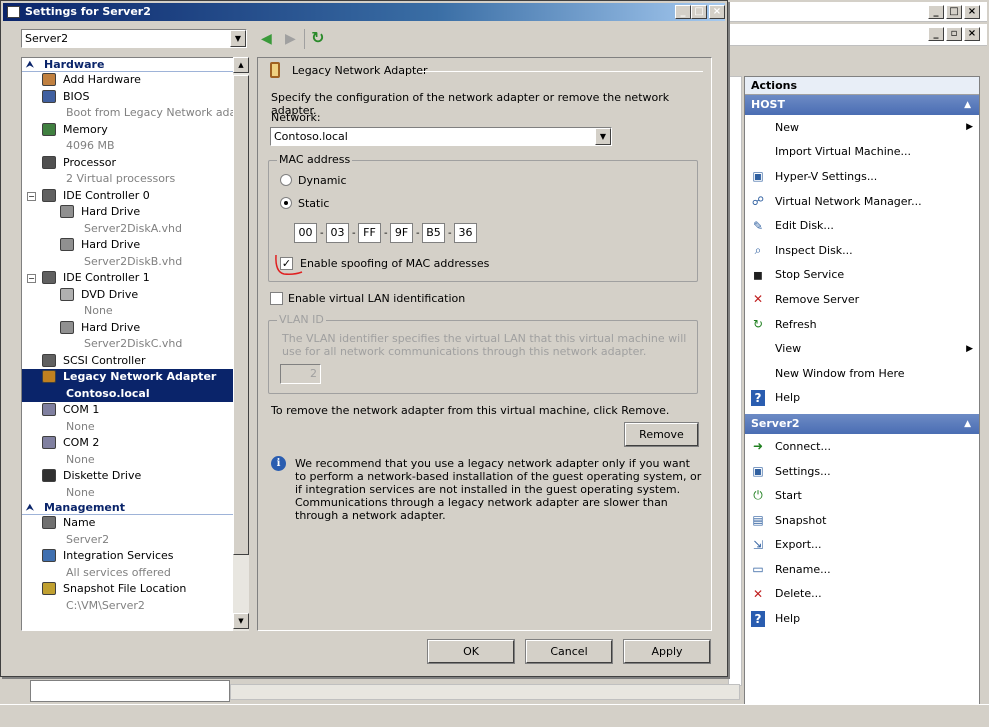 The height and width of the screenshot is (727, 989). What do you see at coordinates (758, 373) in the screenshot?
I see `new-window-icon` at bounding box center [758, 373].